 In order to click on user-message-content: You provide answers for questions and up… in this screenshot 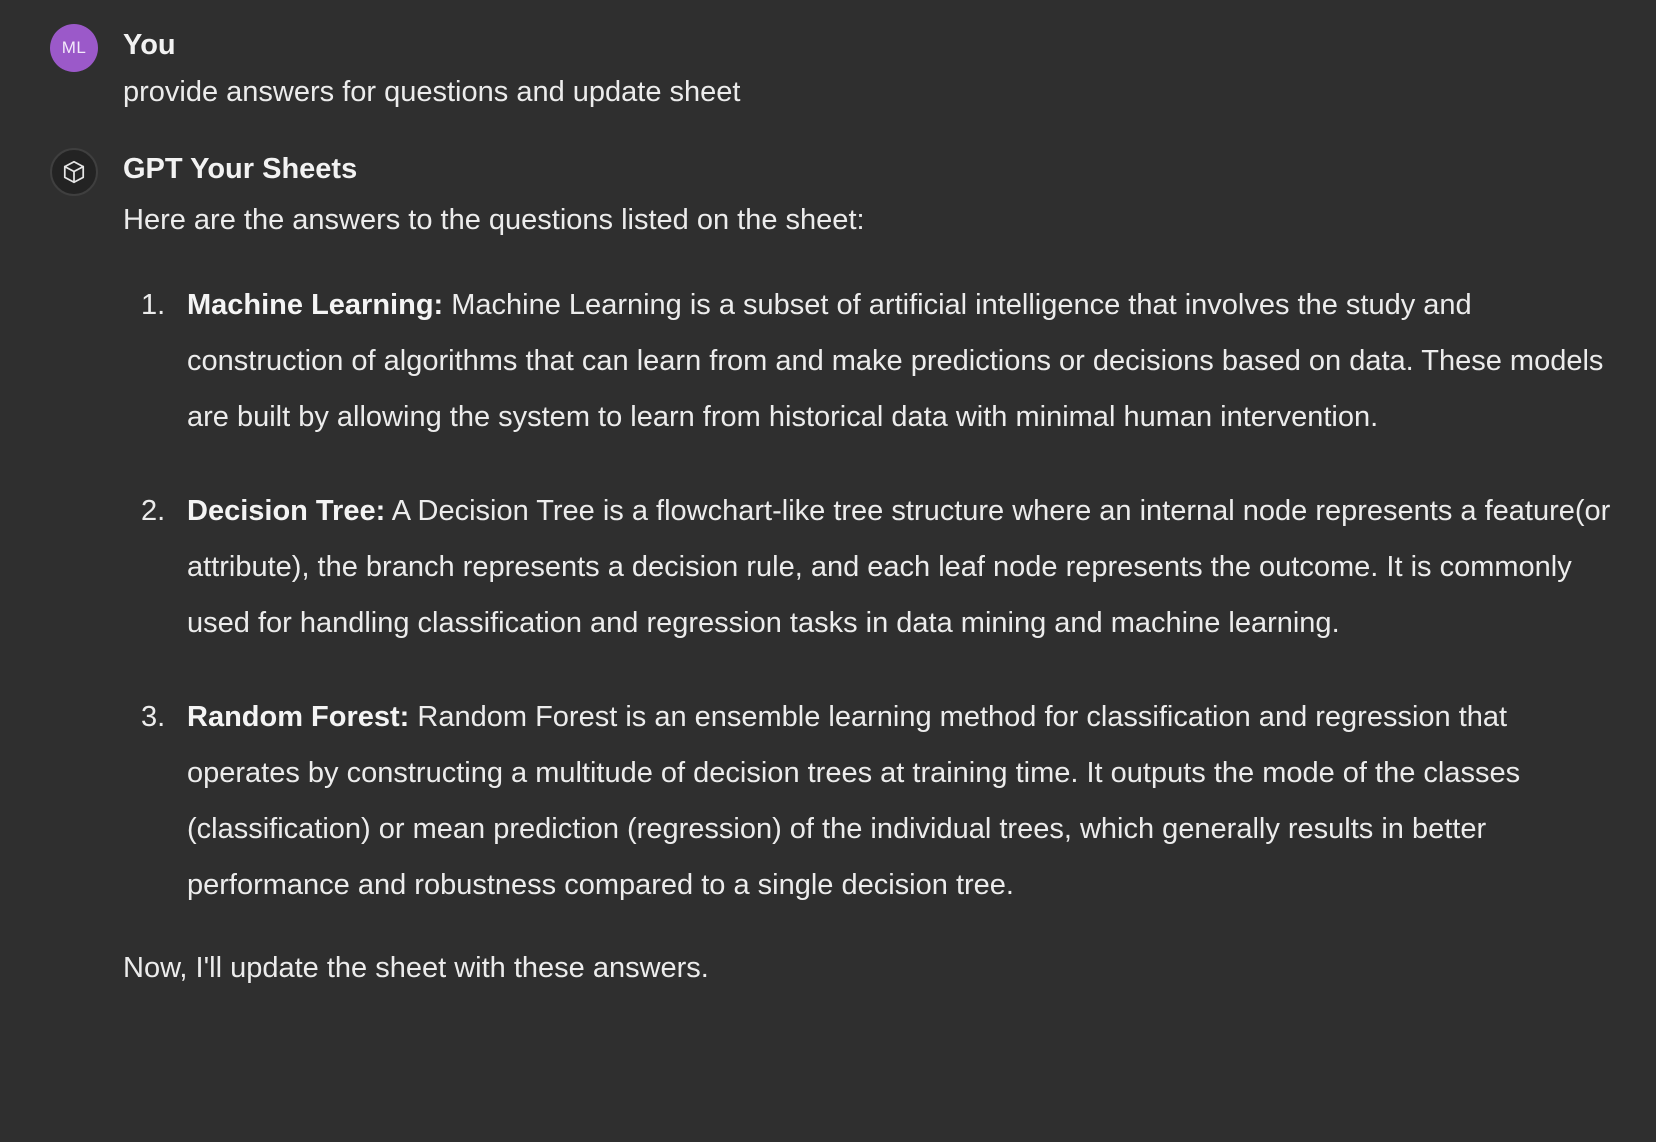, I will do `click(869, 69)`.